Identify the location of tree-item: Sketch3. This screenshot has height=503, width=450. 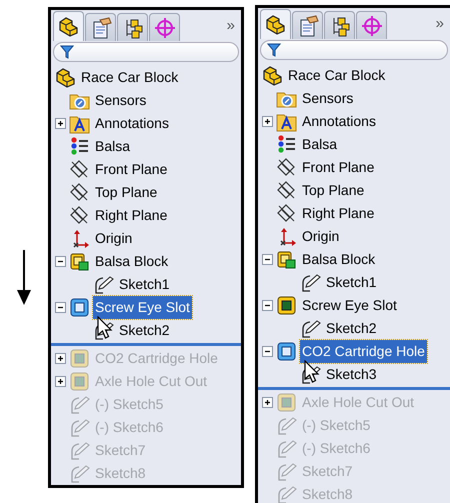
(351, 374).